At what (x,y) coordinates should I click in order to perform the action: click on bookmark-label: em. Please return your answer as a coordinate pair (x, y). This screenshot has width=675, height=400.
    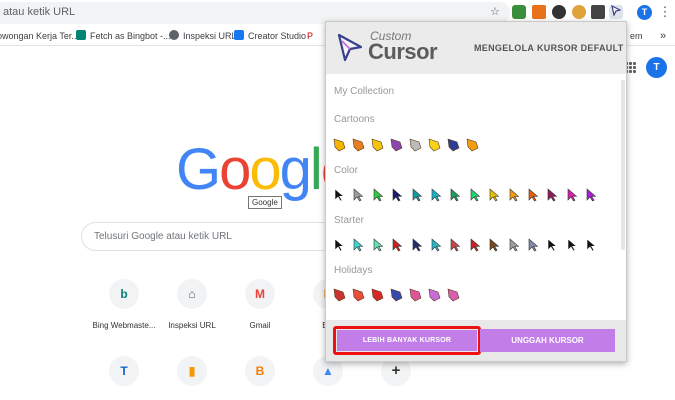
    Looking at the image, I should click on (636, 36).